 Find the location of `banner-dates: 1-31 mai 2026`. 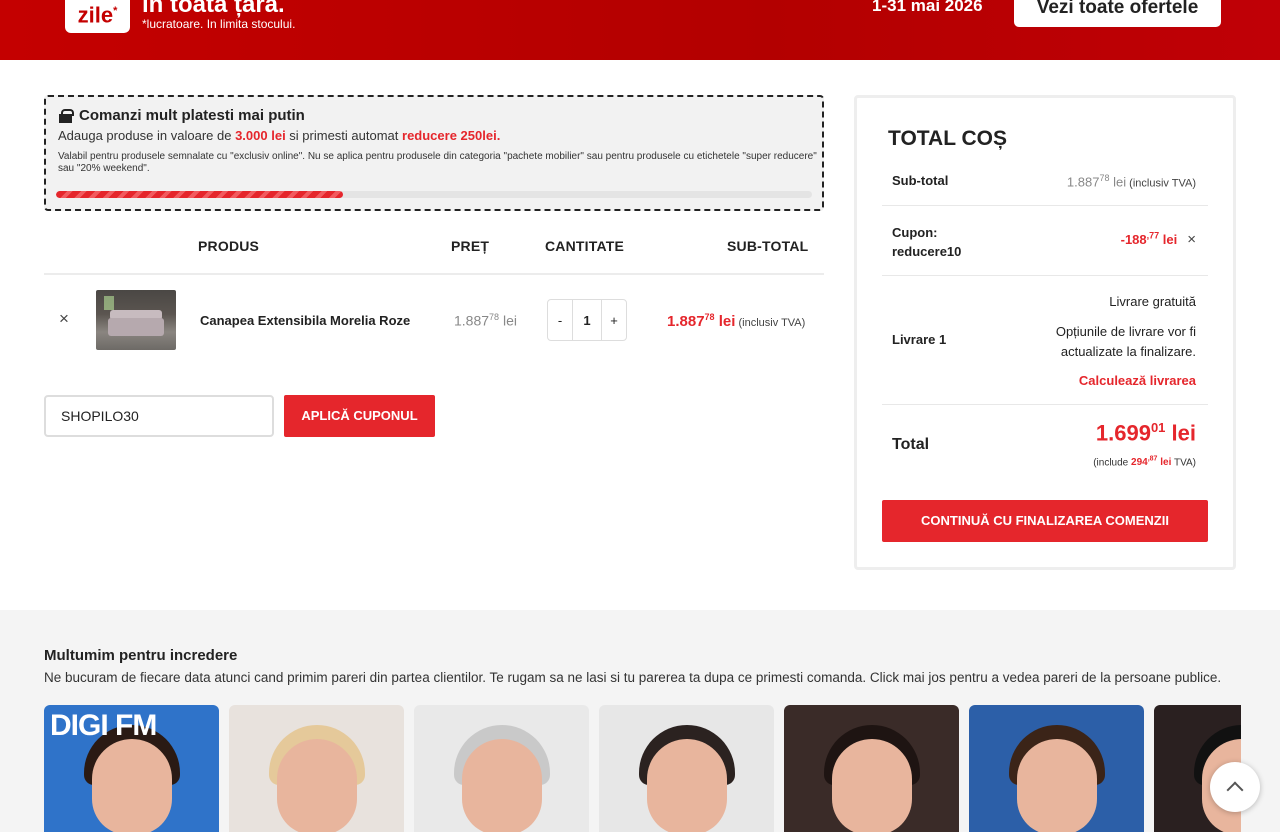

banner-dates: 1-31 mai 2026 is located at coordinates (927, 7).